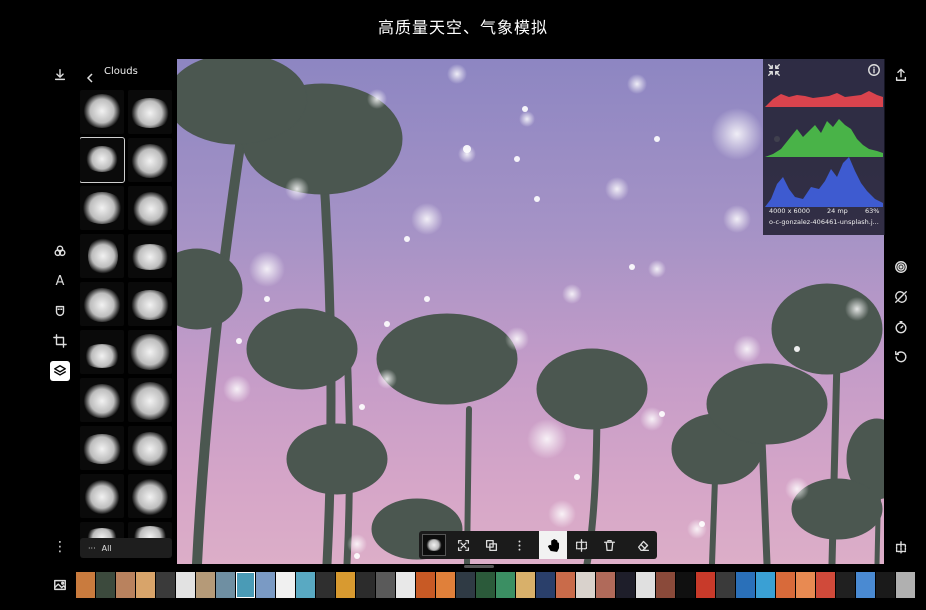 The width and height of the screenshot is (926, 610). I want to click on timer-icon, so click(901, 327).